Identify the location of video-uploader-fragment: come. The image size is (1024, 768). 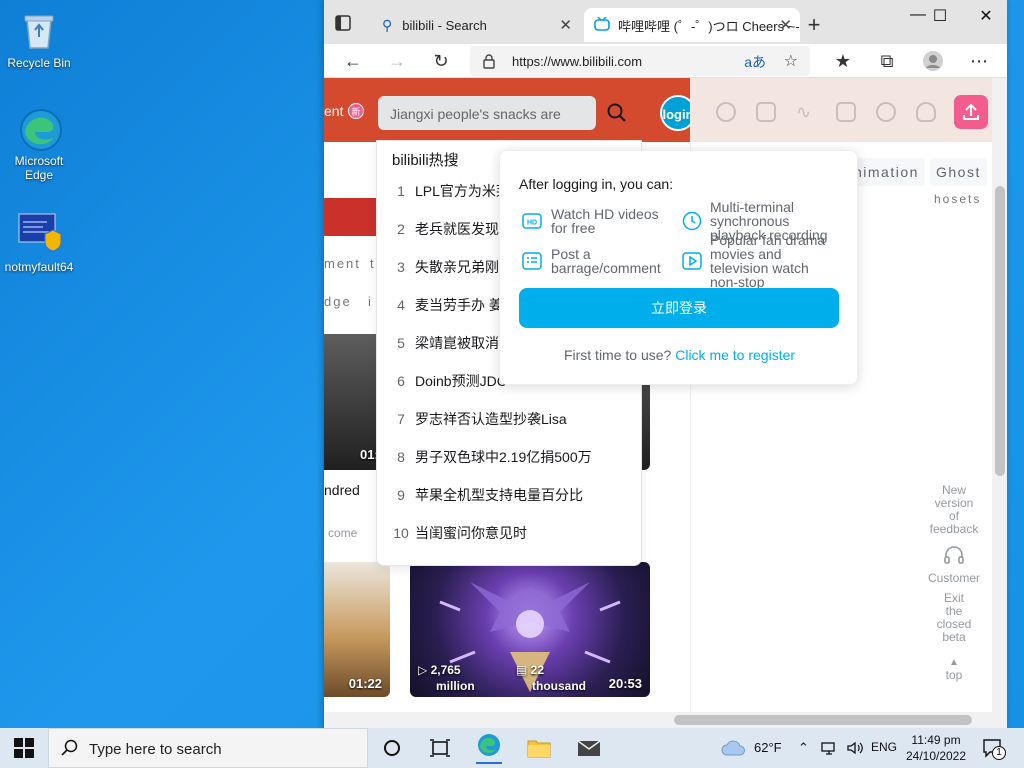
(342, 533).